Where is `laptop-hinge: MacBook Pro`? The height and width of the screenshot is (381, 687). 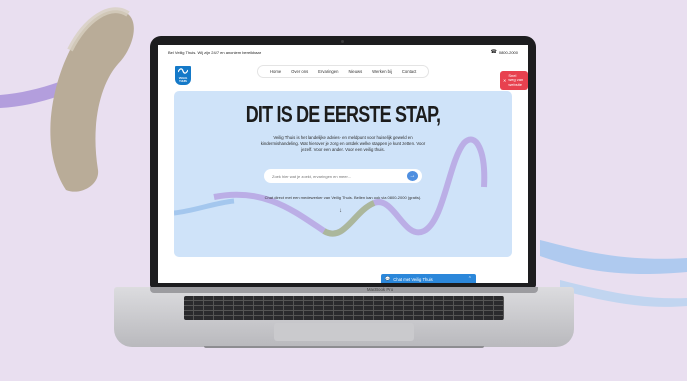 laptop-hinge: MacBook Pro is located at coordinates (344, 290).